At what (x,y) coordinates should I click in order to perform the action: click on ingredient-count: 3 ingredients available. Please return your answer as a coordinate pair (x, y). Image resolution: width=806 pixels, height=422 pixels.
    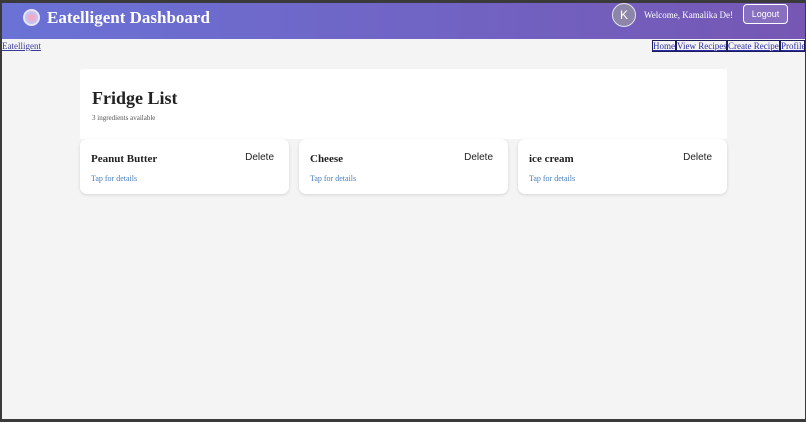
    Looking at the image, I should click on (124, 118).